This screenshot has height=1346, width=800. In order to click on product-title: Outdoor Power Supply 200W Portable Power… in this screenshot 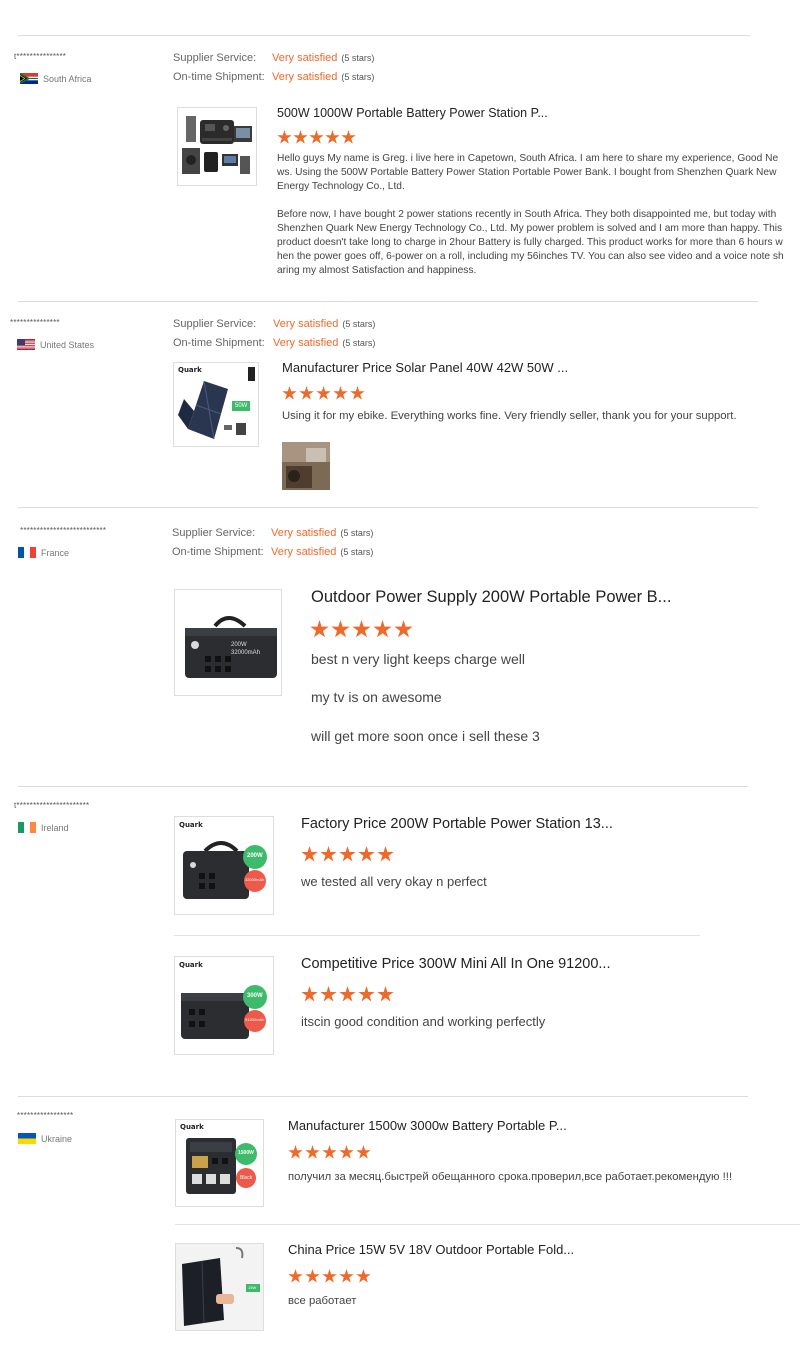, I will do `click(491, 597)`.